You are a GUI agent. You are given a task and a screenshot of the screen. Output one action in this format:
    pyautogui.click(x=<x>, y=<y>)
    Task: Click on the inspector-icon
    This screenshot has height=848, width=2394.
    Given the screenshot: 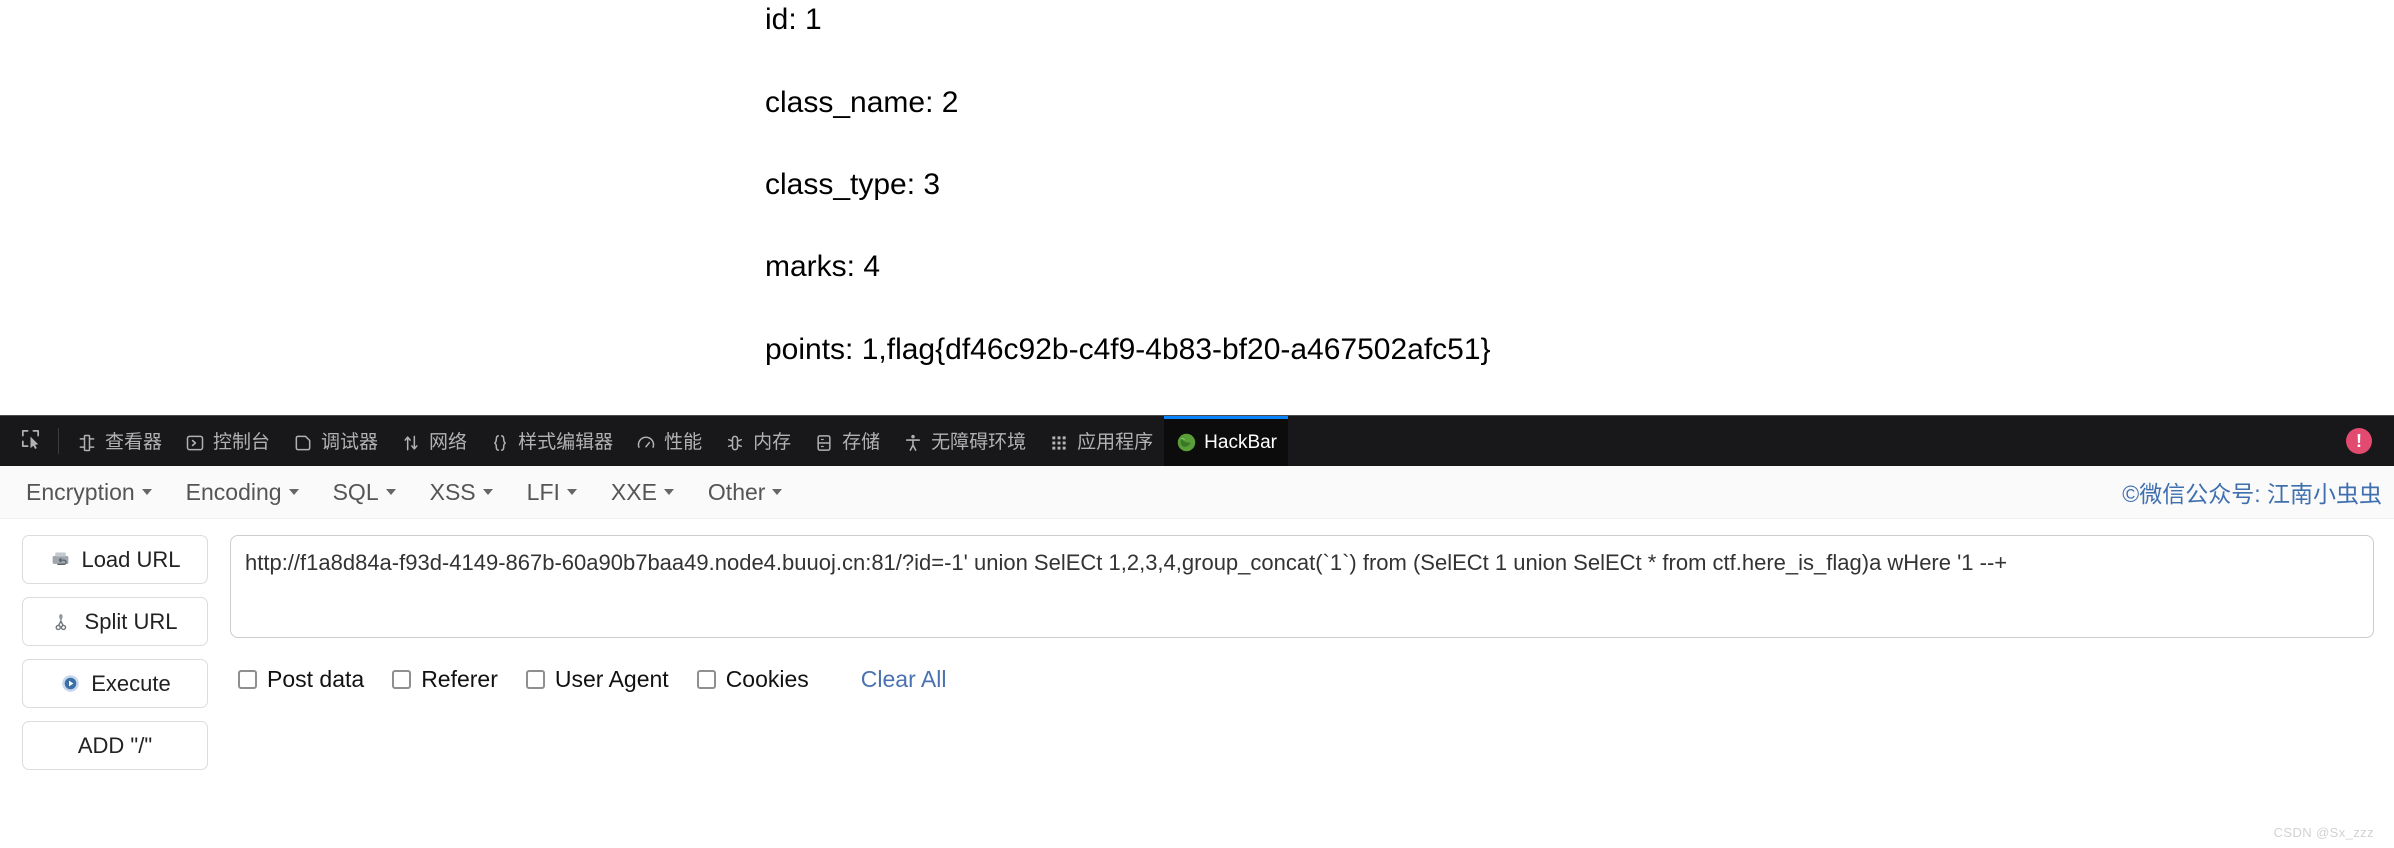 What is the action you would take?
    pyautogui.click(x=87, y=443)
    